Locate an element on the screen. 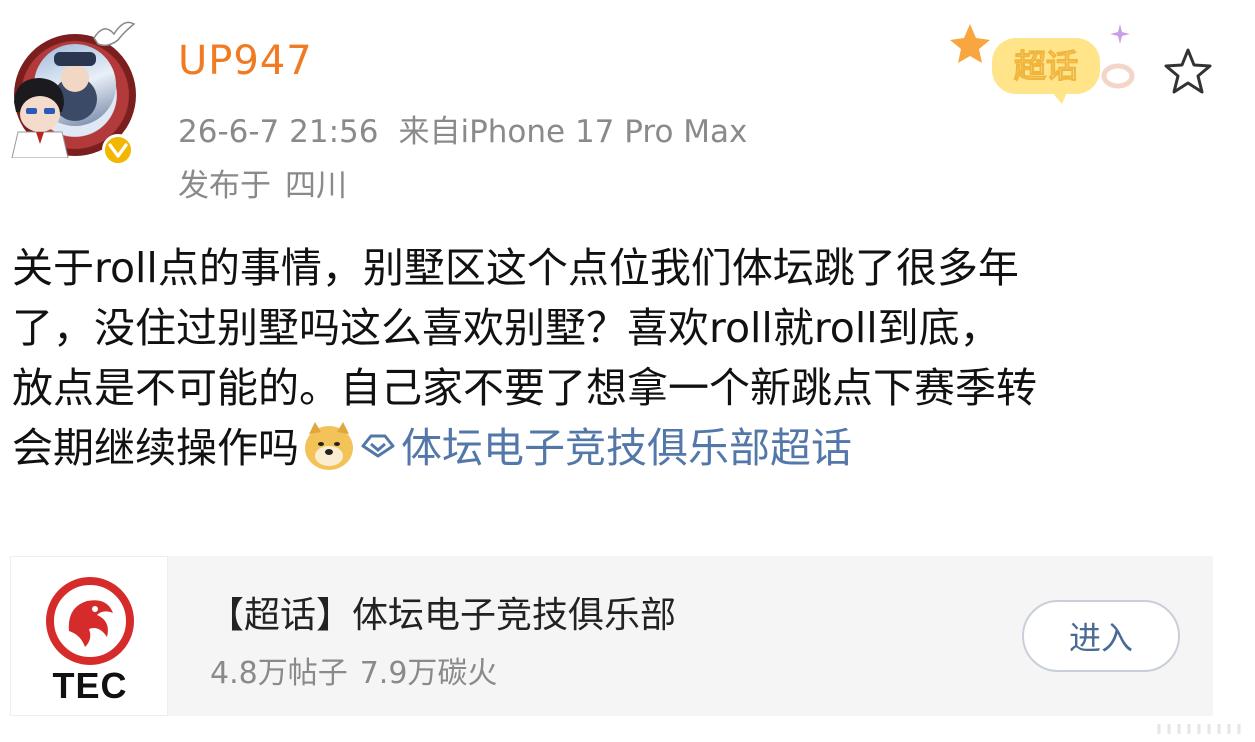 This screenshot has height=742, width=1255. content-line: 会期继续操作吗 is located at coordinates (155, 448).